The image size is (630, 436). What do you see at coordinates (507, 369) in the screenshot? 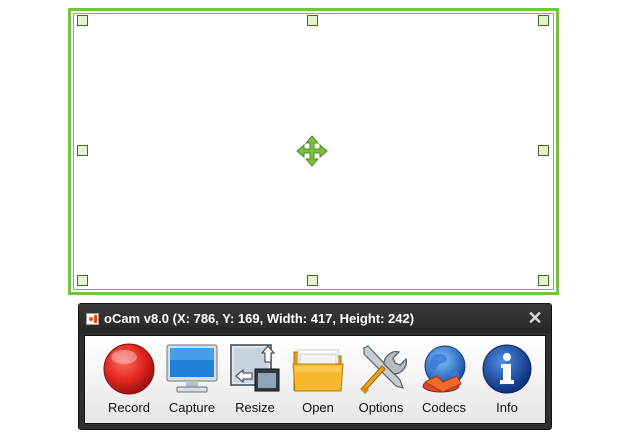
I see `info-icon` at bounding box center [507, 369].